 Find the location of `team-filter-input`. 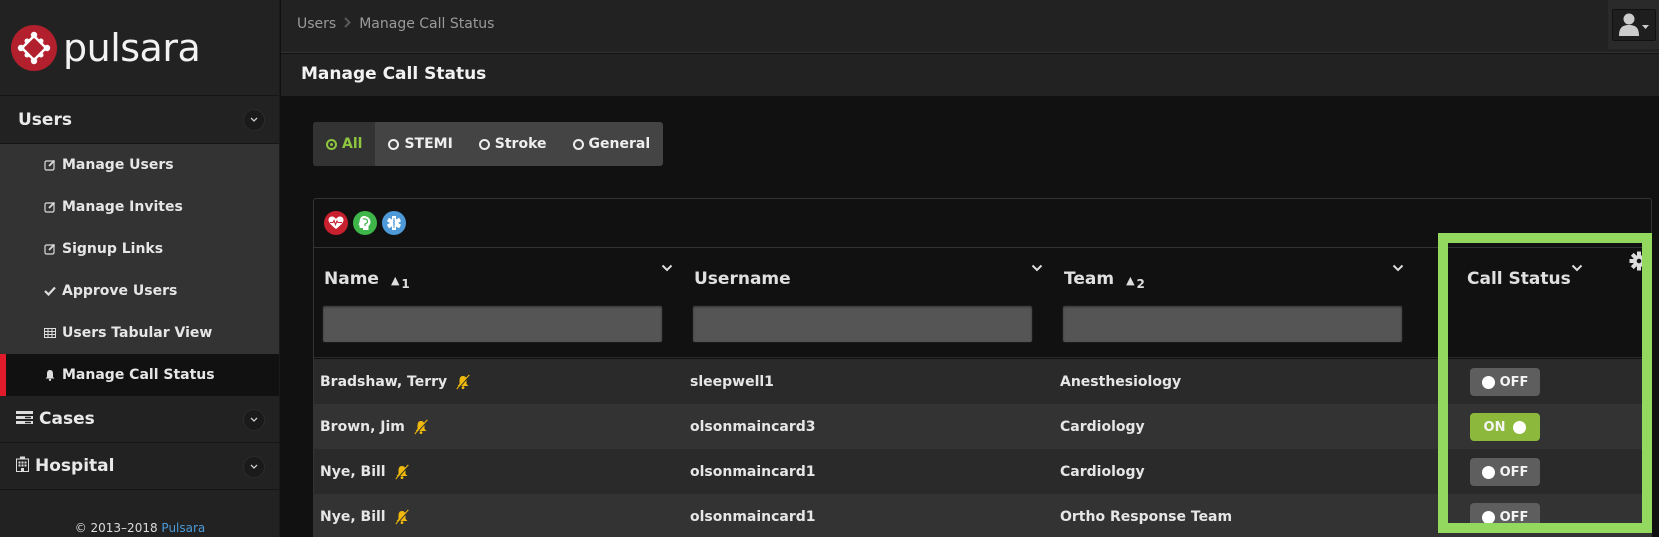

team-filter-input is located at coordinates (1232, 324).